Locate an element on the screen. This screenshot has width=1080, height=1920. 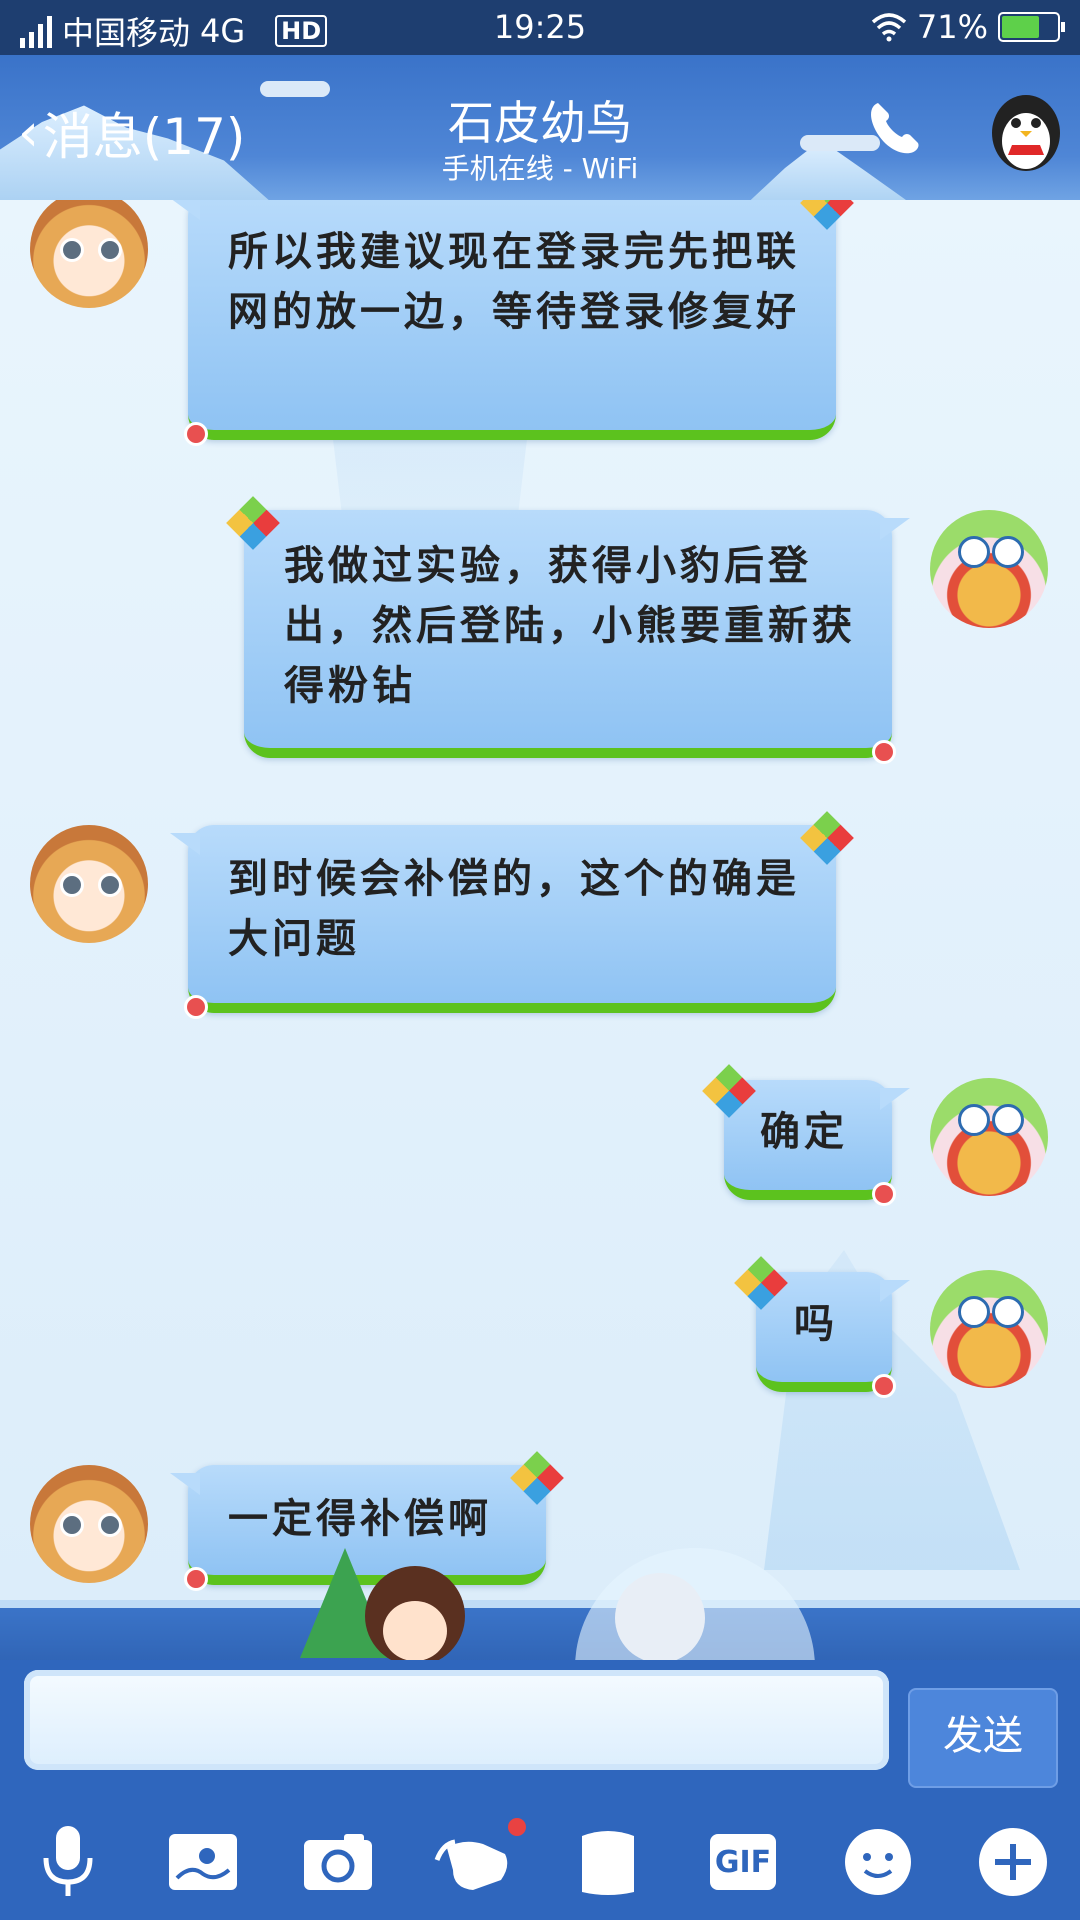
file-icon is located at coordinates (608, 1863).